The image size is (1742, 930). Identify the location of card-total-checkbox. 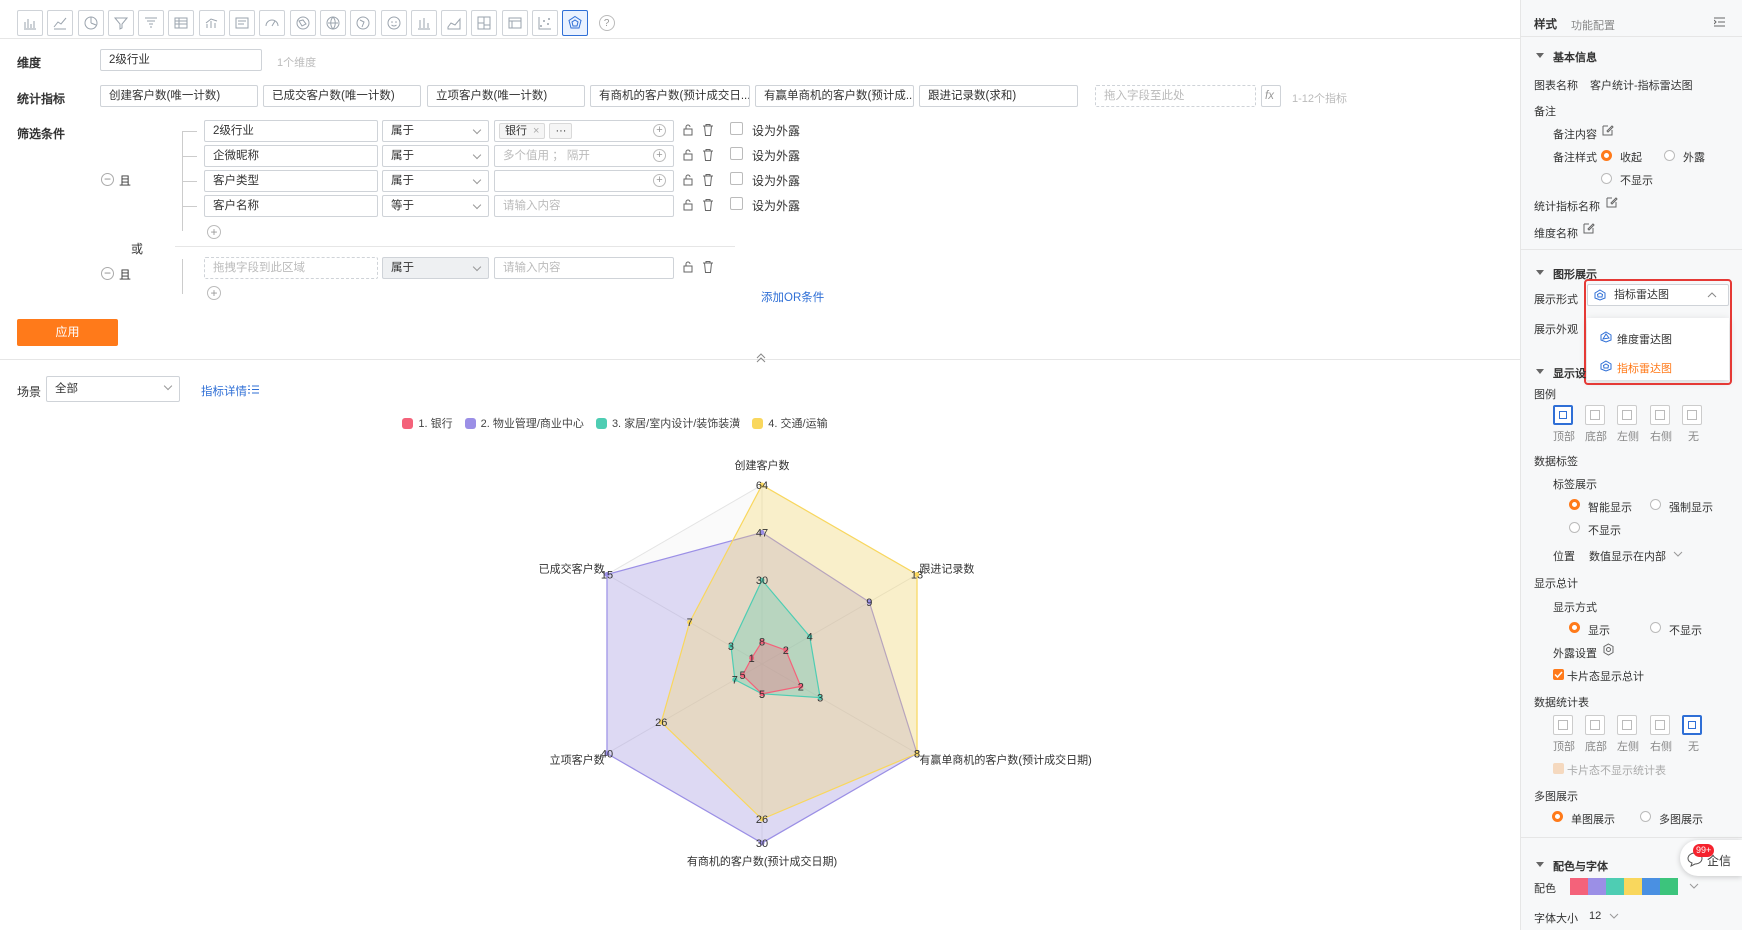
(1558, 674).